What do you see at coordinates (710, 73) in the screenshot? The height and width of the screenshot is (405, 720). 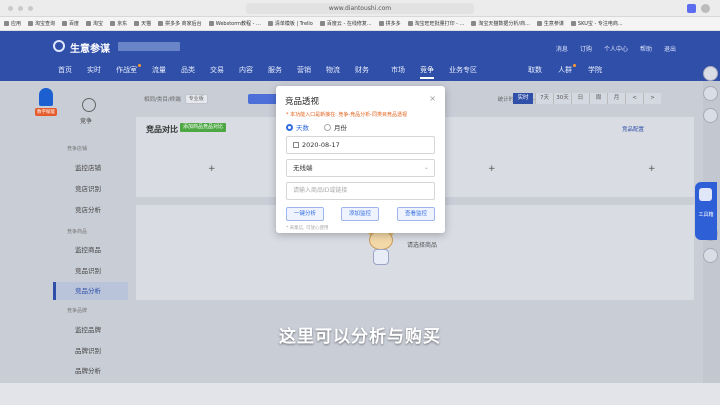 I see `rail-menu-icon` at bounding box center [710, 73].